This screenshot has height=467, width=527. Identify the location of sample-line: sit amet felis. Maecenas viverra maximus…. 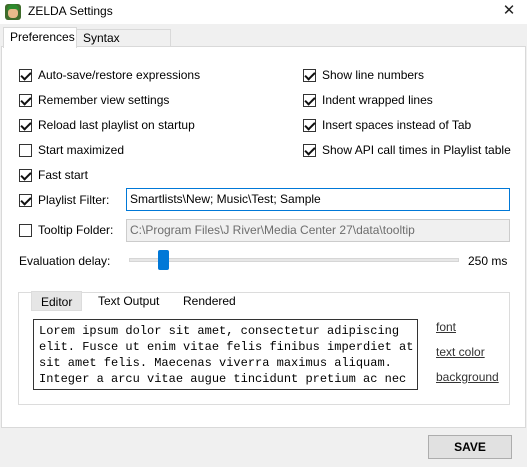
(215, 363).